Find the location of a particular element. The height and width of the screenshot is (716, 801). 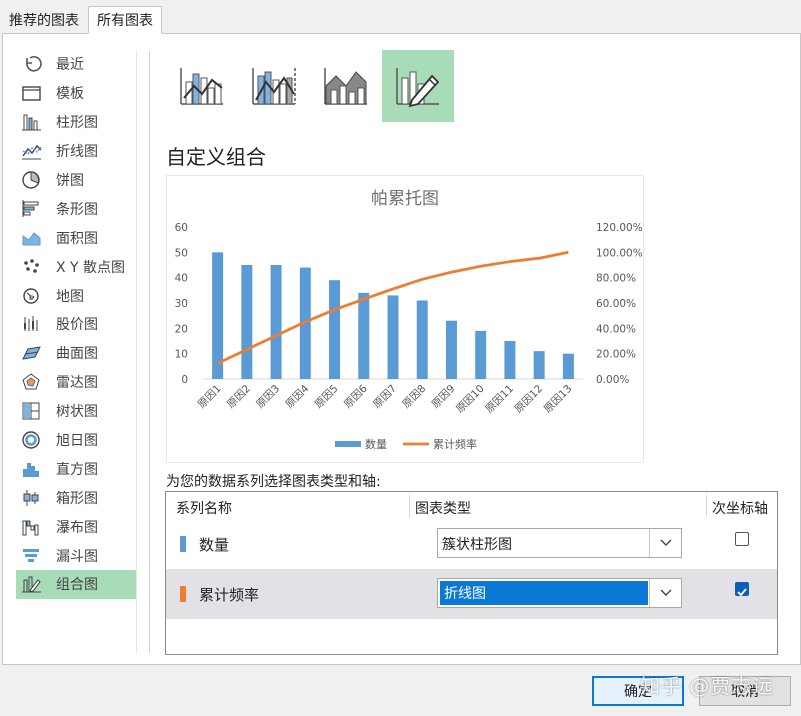

category-item-18: 组合图 is located at coordinates (76, 584).